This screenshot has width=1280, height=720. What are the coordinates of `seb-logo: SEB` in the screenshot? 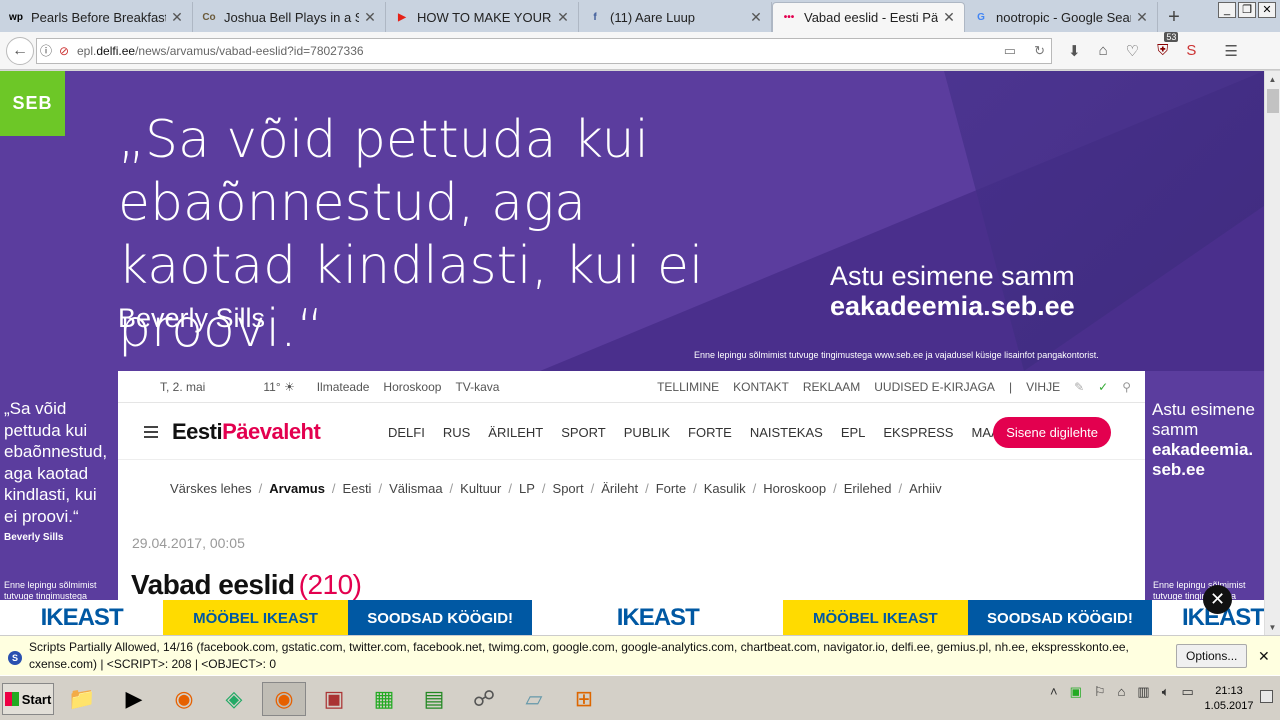 It's located at (32, 103).